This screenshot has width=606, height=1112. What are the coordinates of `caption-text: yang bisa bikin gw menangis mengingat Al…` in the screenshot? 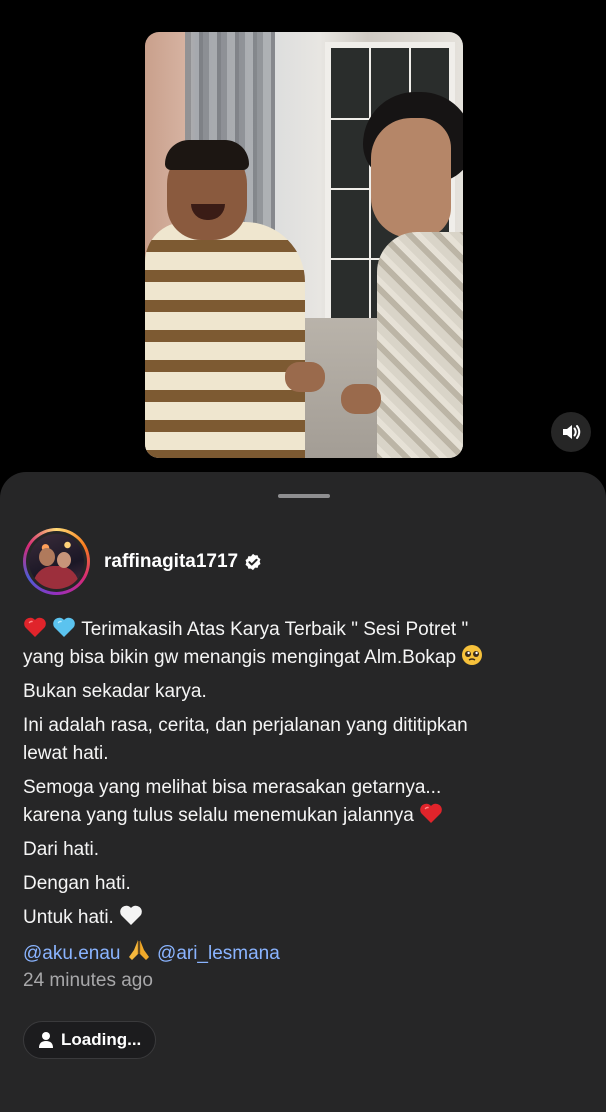 It's located at (240, 657).